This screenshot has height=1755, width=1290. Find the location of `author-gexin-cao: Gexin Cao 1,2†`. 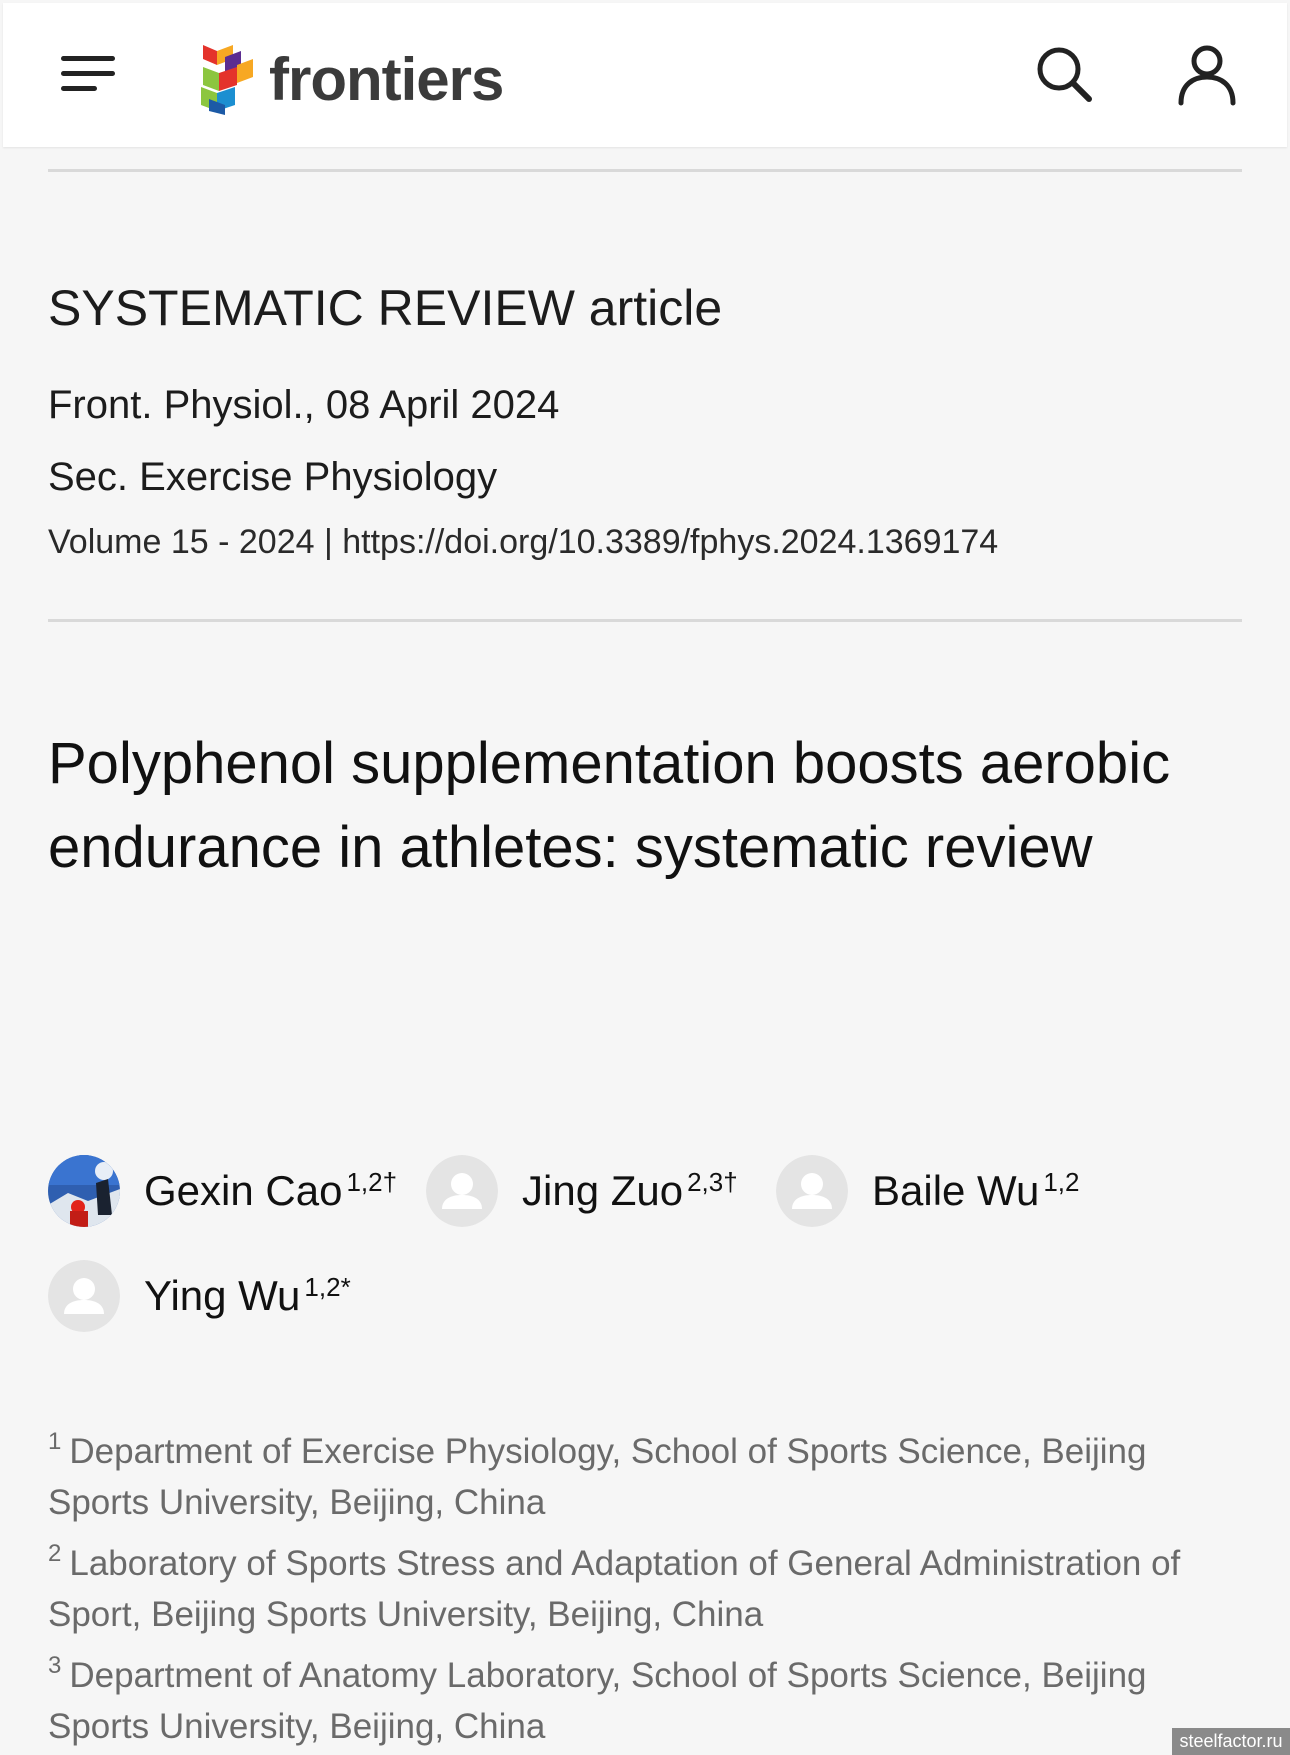

author-gexin-cao: Gexin Cao 1,2† is located at coordinates (222, 1191).